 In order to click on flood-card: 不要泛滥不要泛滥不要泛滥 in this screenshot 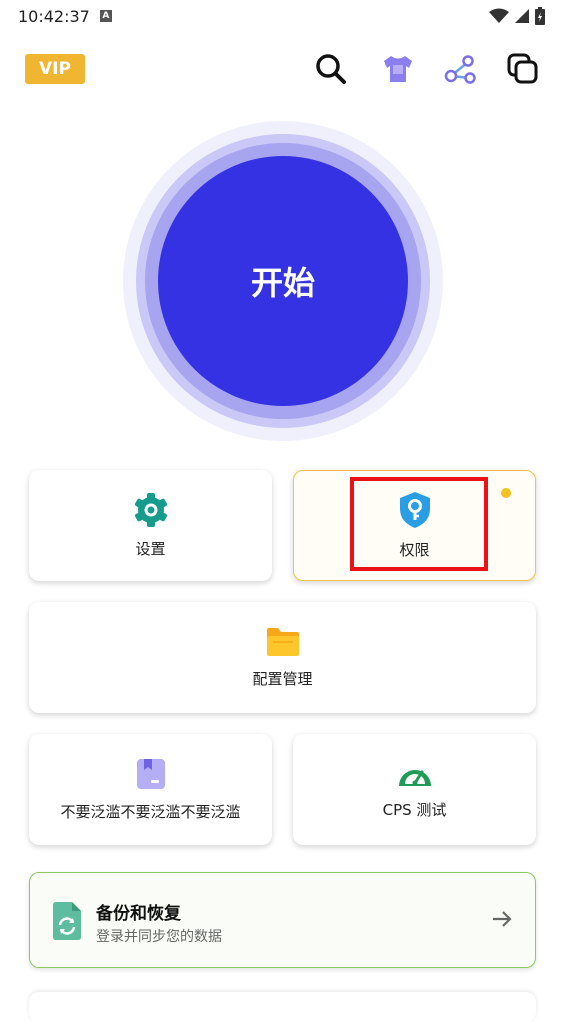, I will do `click(150, 789)`.